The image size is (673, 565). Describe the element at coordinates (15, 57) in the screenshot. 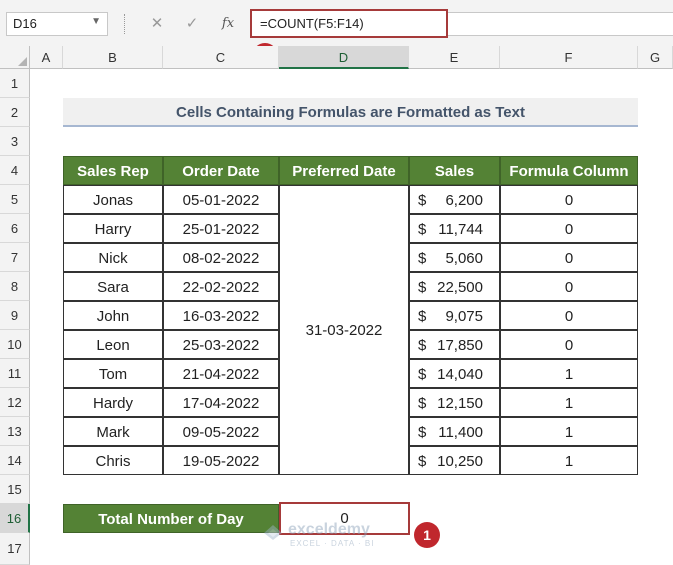

I see `select-all-corner` at that location.